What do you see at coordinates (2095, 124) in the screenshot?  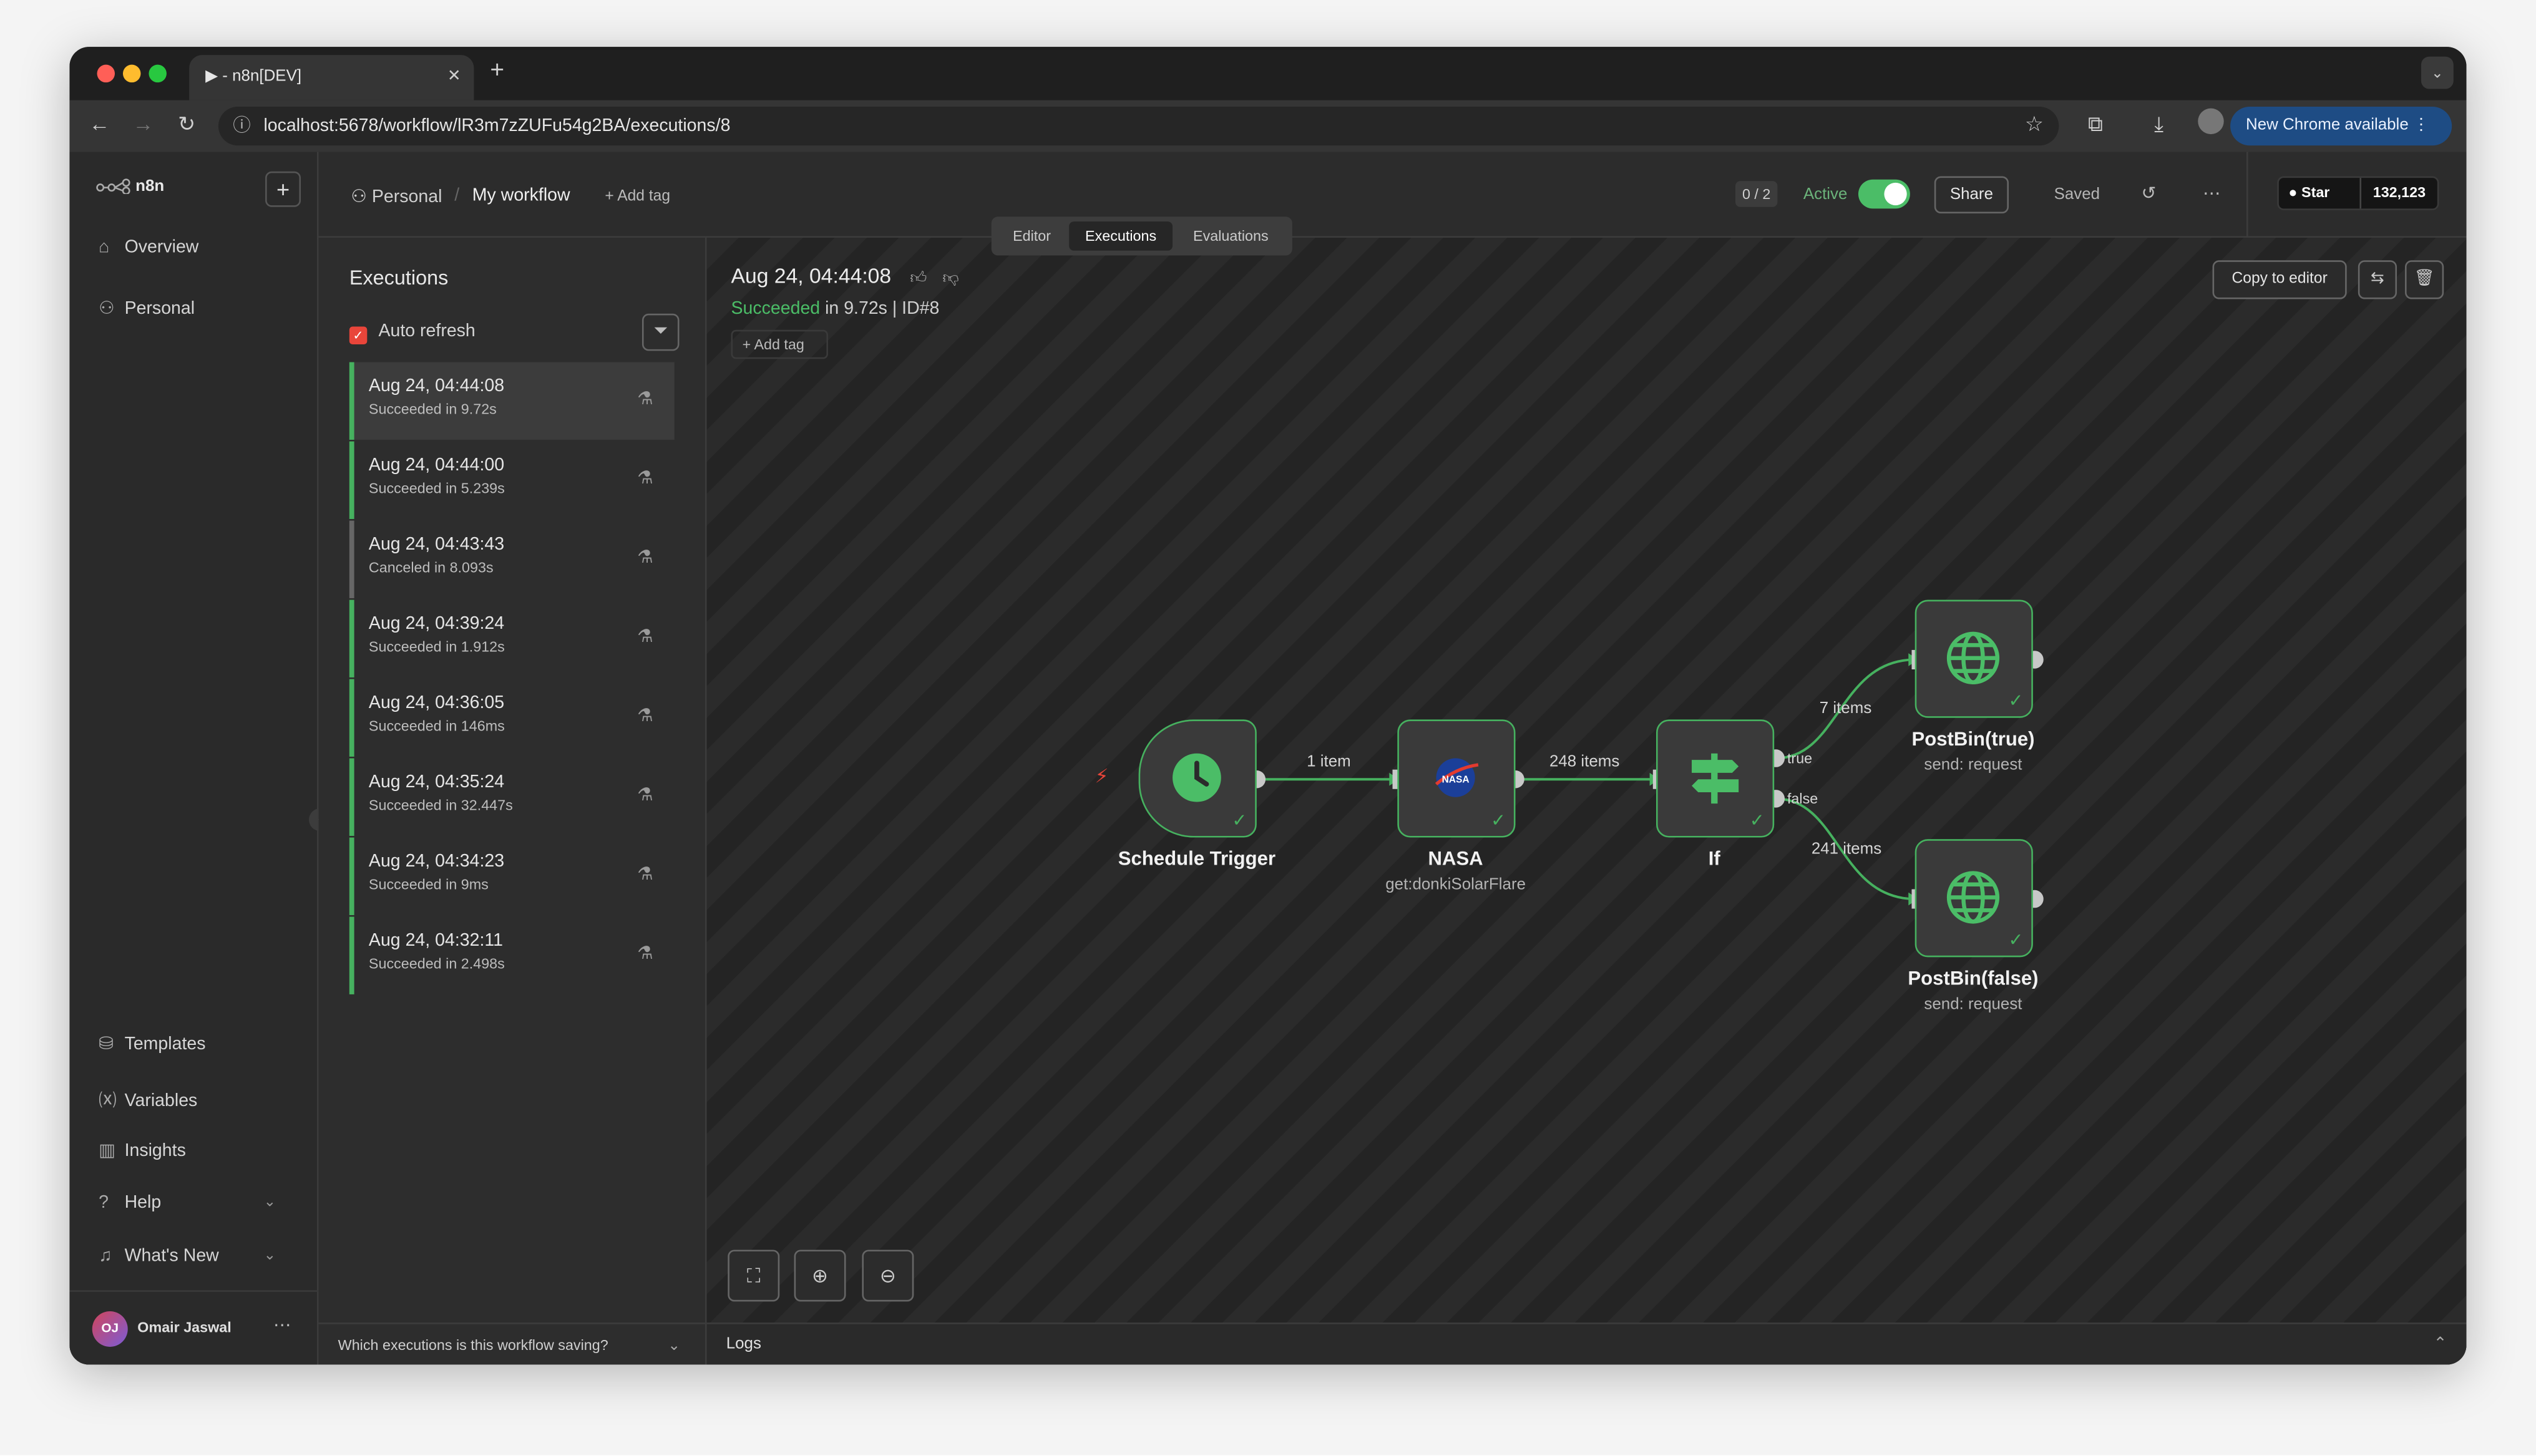 I see `extensions-icon: ⧉` at bounding box center [2095, 124].